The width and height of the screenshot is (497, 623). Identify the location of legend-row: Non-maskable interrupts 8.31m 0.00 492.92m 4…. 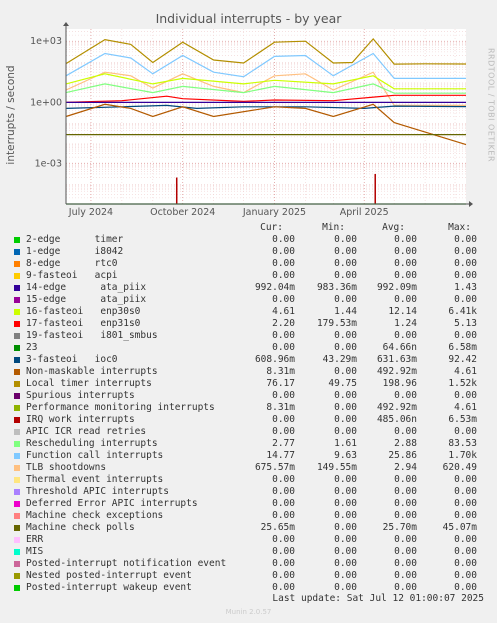
(248, 372).